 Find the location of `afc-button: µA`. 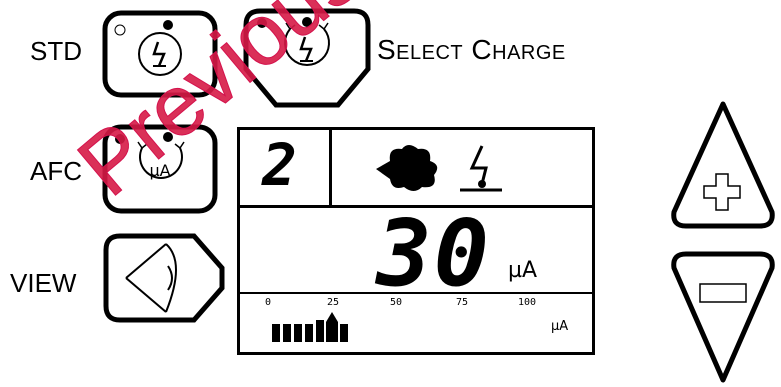

afc-button: µA is located at coordinates (160, 169).